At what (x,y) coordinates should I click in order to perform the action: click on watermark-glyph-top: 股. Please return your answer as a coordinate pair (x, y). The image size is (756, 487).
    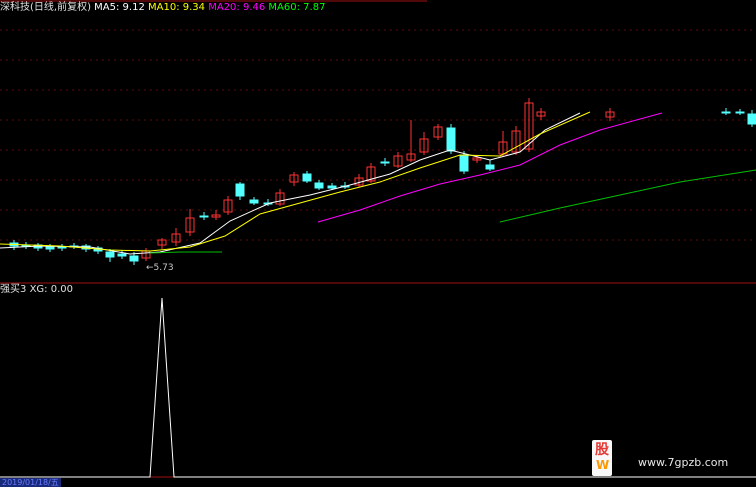
    Looking at the image, I should click on (602, 450).